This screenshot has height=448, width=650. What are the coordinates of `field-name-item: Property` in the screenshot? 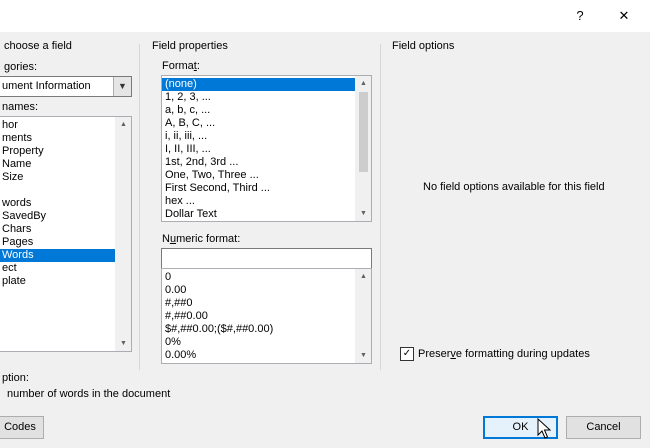 It's located at (65, 151).